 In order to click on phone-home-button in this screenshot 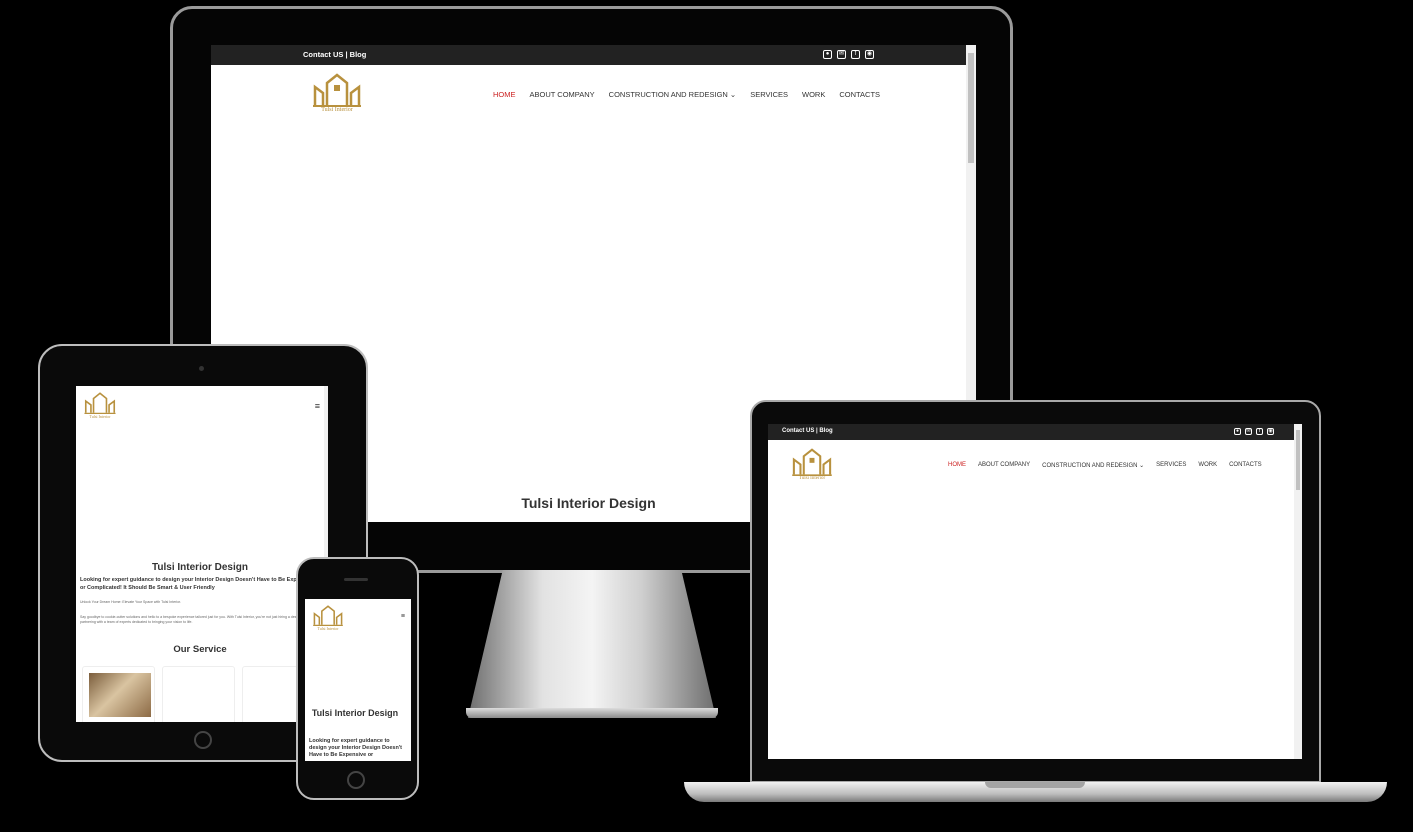, I will do `click(356, 780)`.